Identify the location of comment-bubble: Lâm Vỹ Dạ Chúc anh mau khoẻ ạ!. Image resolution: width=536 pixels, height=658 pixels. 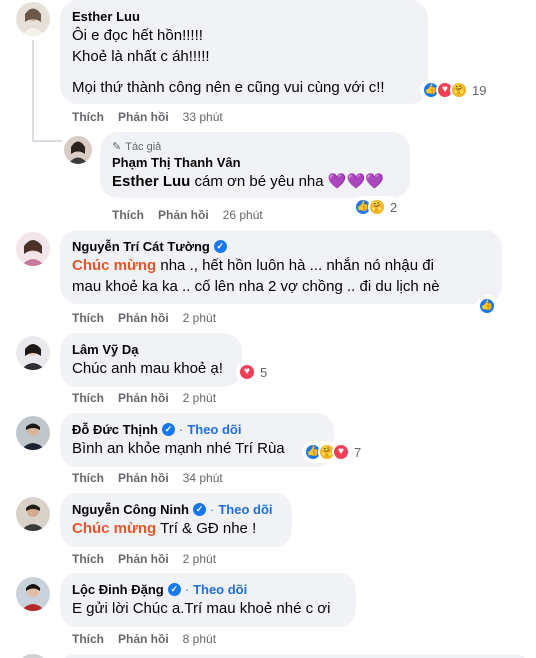
(151, 360).